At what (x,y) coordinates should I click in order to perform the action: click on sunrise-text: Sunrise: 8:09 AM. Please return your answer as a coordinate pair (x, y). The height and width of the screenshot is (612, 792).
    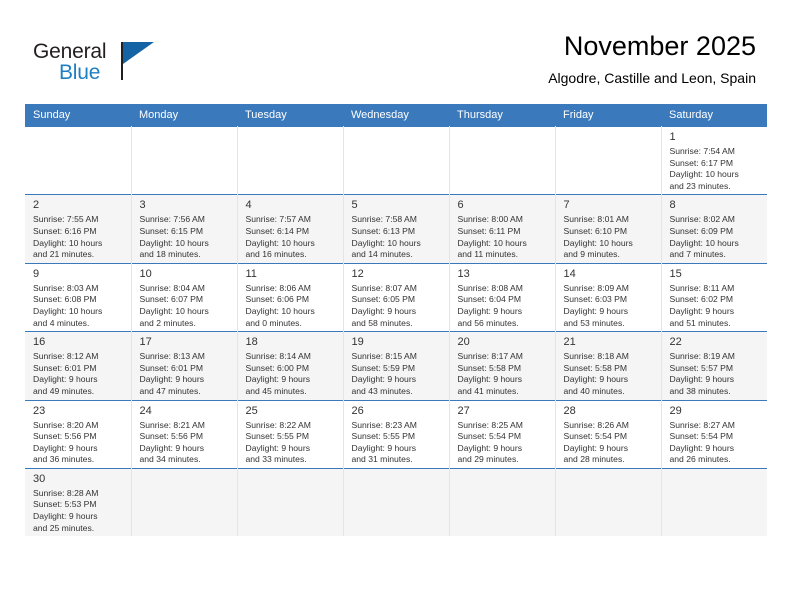
    Looking at the image, I should click on (596, 287).